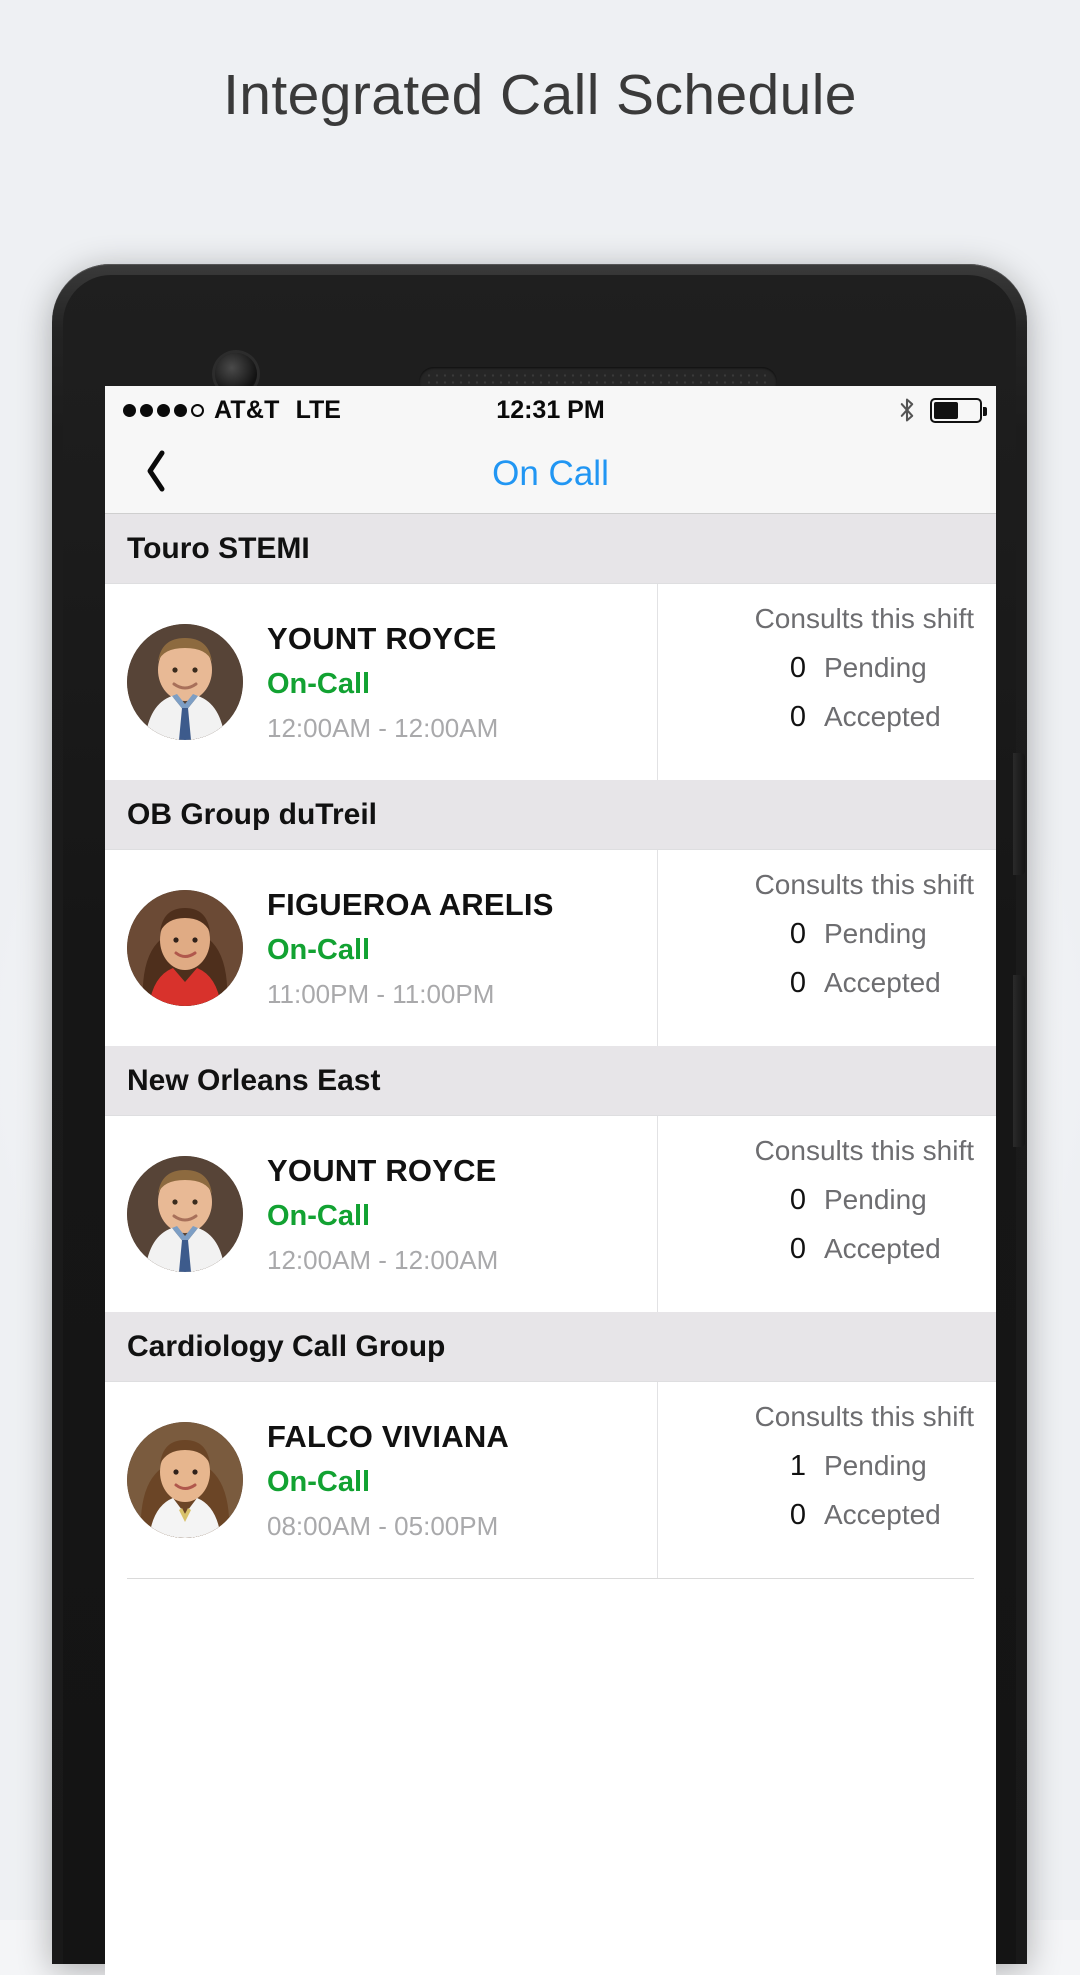 The image size is (1080, 1975). What do you see at coordinates (550, 549) in the screenshot?
I see `section-header: Touro STEMI` at bounding box center [550, 549].